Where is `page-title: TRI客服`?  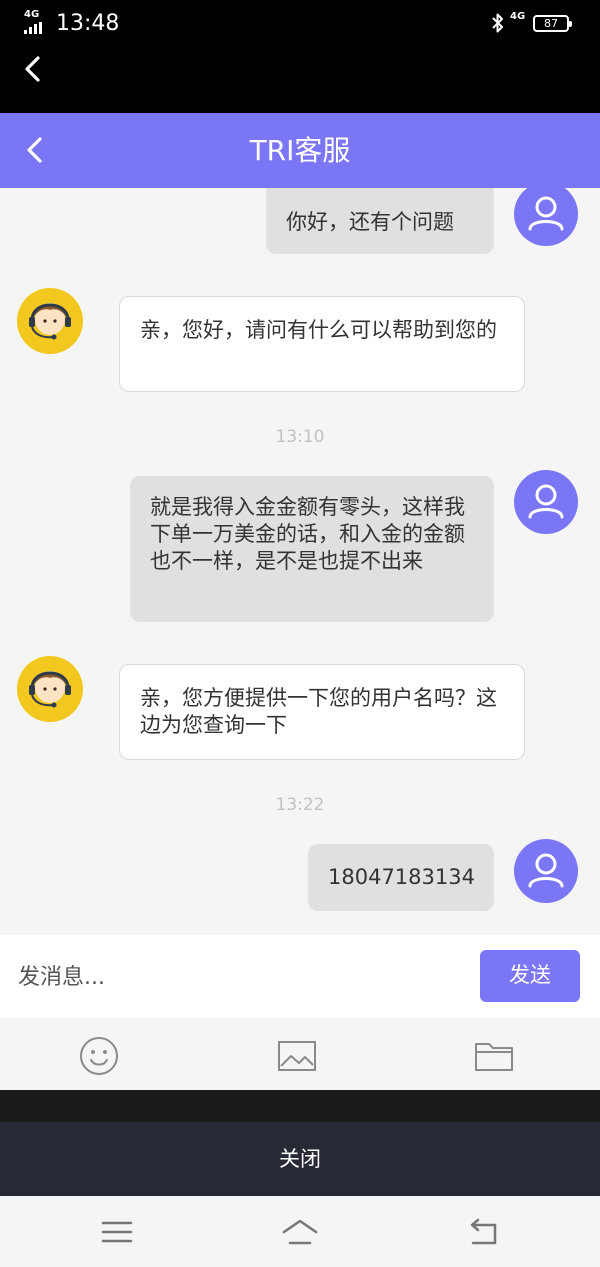
page-title: TRI客服 is located at coordinates (300, 150).